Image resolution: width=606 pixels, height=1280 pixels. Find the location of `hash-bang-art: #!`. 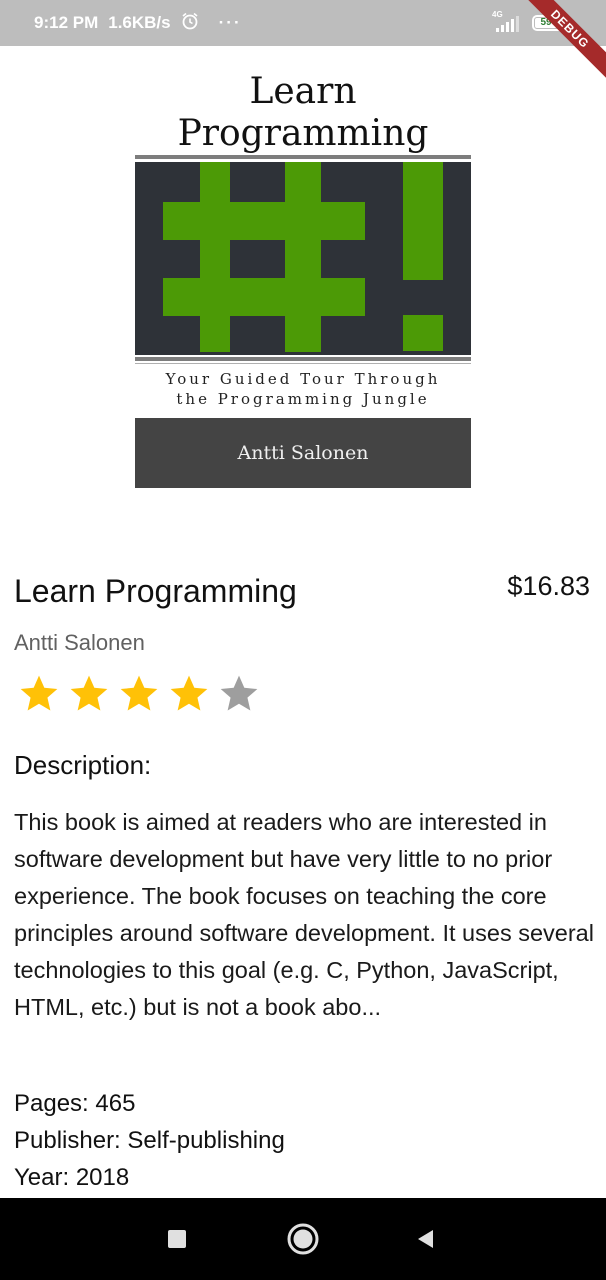

hash-bang-art: #! is located at coordinates (303, 257).